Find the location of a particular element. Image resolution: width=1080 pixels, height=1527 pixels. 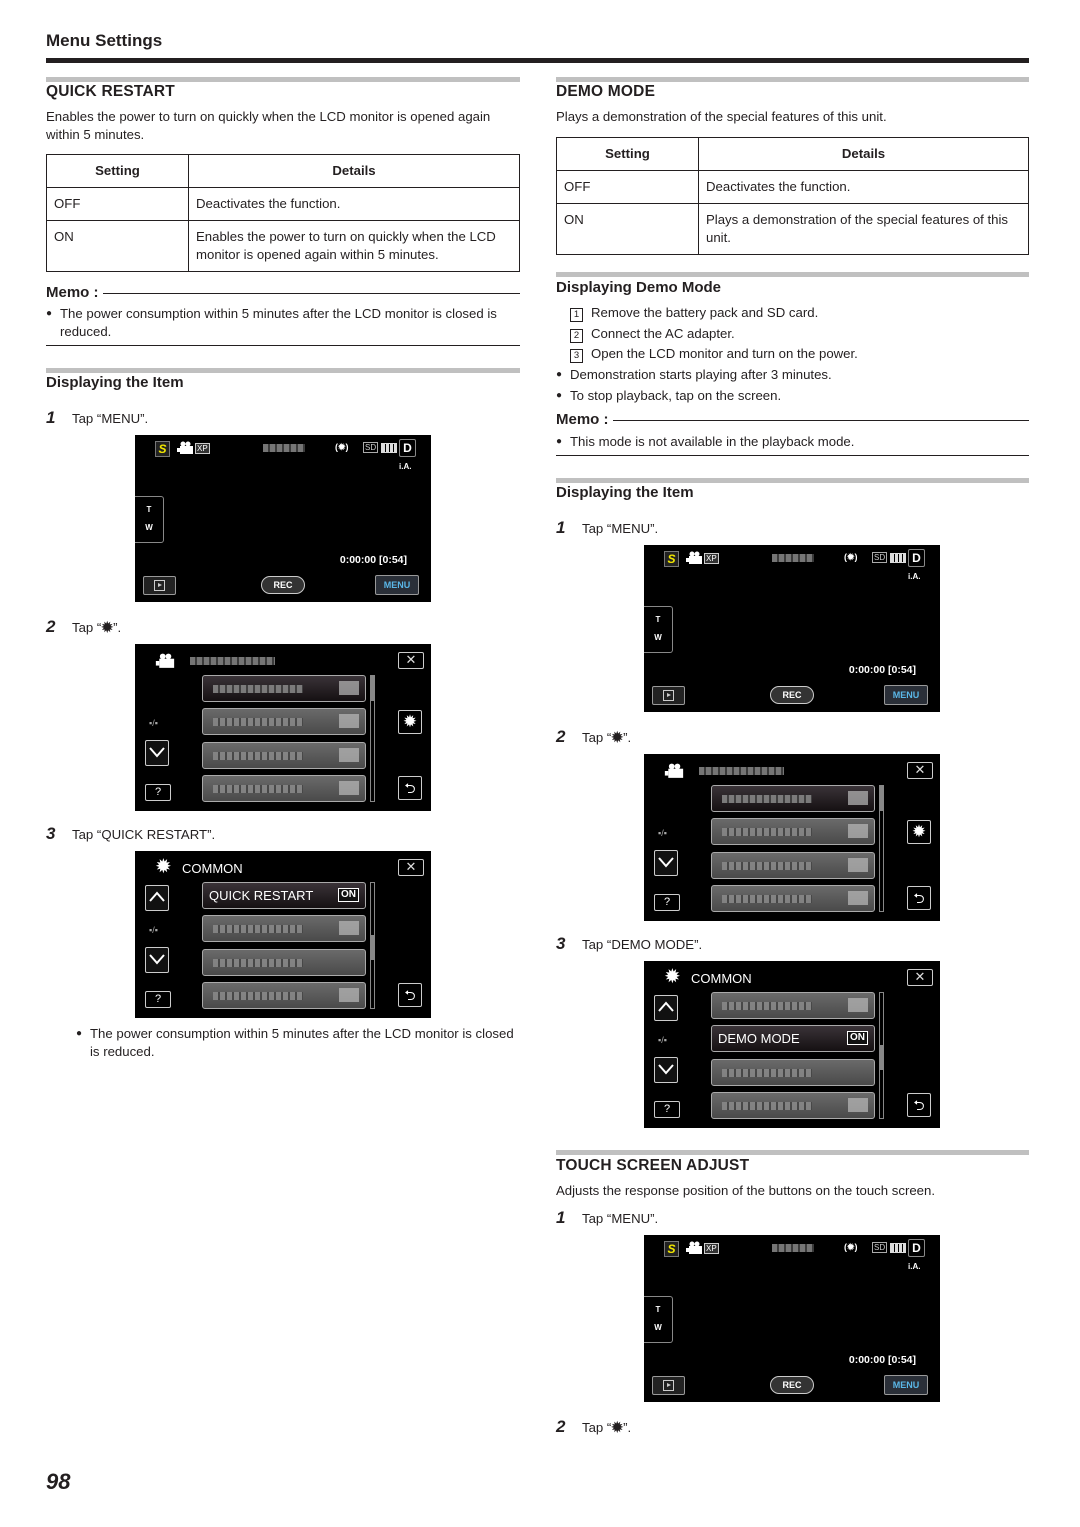

step-1: 1 Tap “MENU”. is located at coordinates (97, 417).